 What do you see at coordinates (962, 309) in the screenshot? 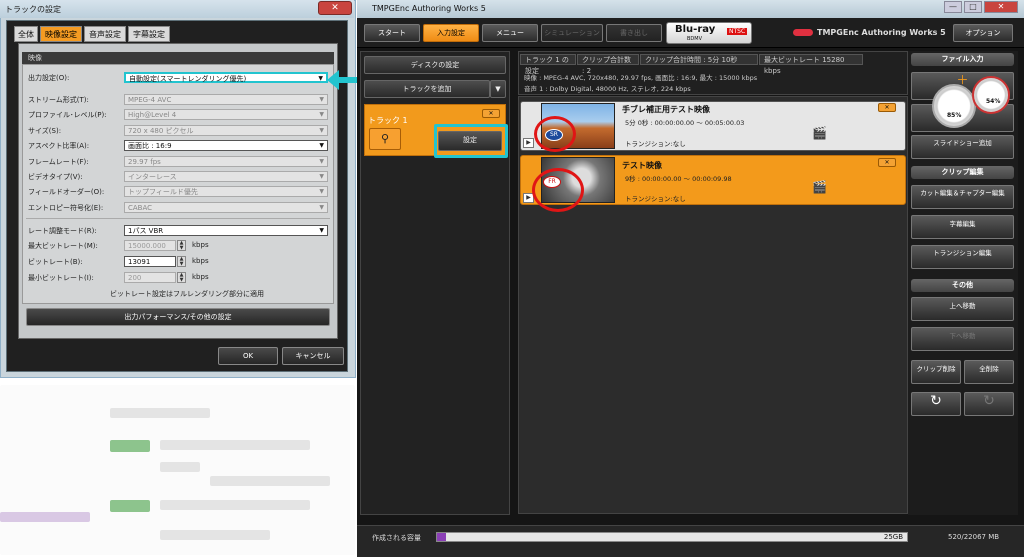
I see `move-up-button: 上へ移動` at bounding box center [962, 309].